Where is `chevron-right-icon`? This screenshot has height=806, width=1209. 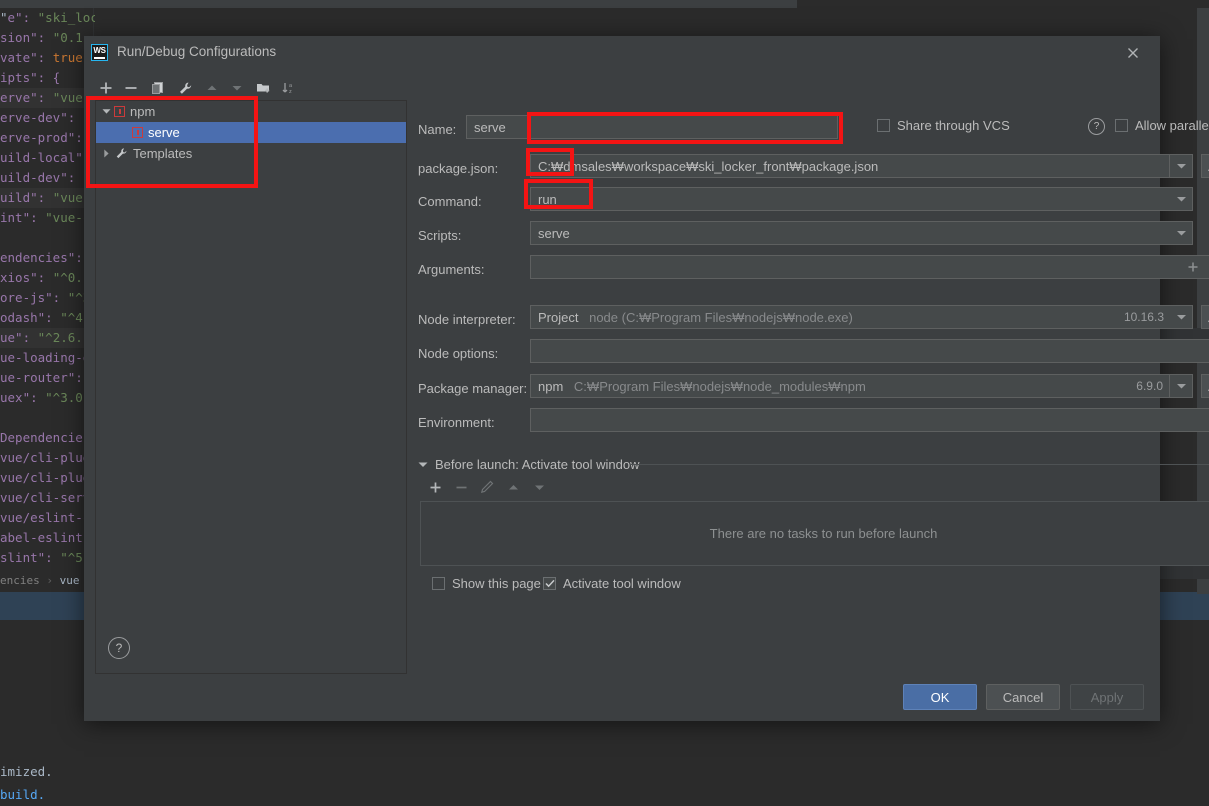
chevron-right-icon is located at coordinates (106, 153).